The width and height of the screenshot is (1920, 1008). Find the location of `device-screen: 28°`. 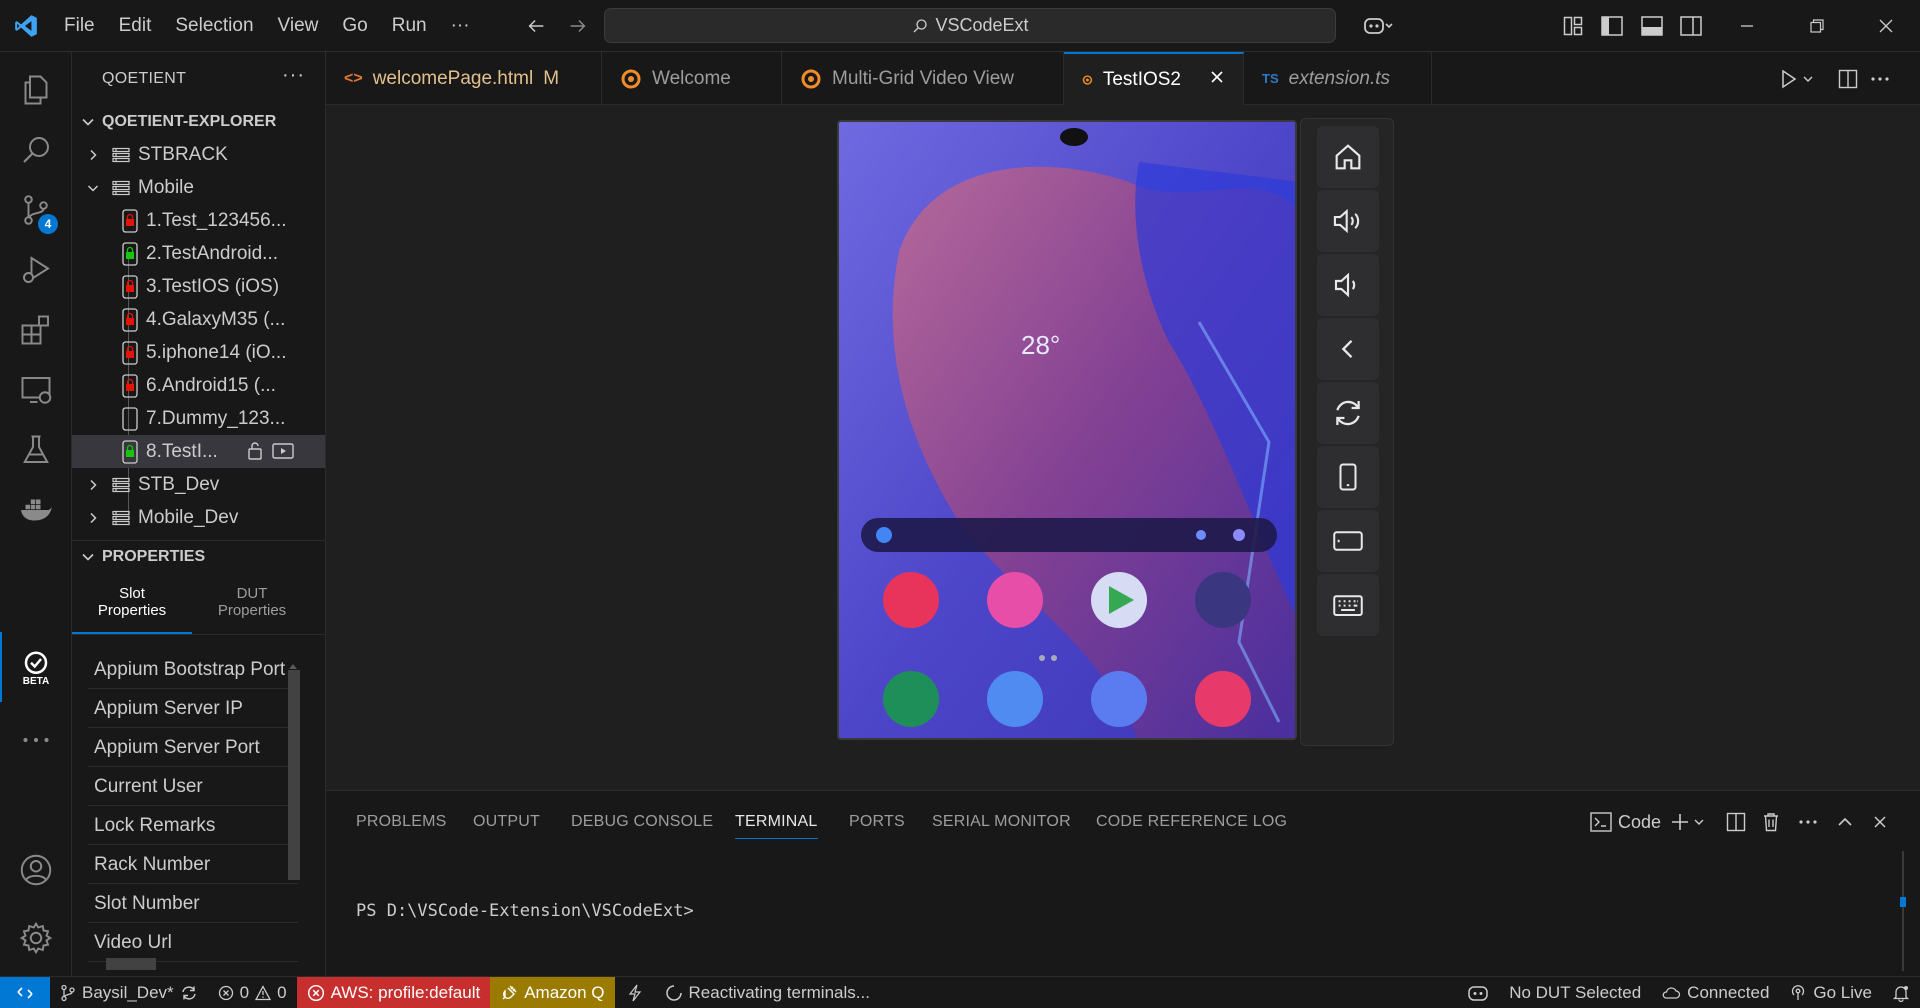

device-screen: 28° is located at coordinates (1067, 430).